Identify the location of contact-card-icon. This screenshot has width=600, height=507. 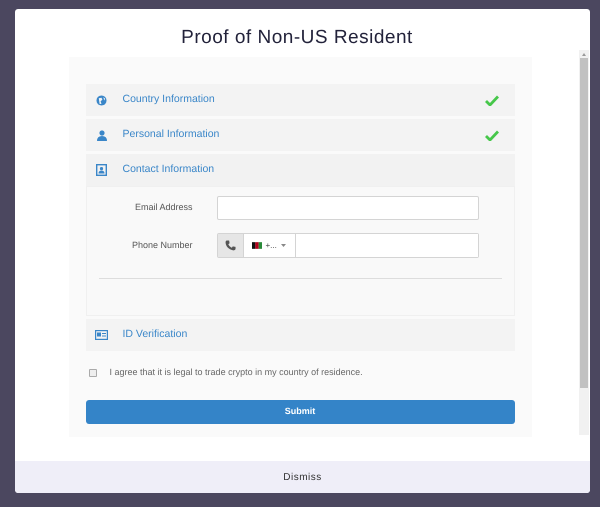
(101, 170).